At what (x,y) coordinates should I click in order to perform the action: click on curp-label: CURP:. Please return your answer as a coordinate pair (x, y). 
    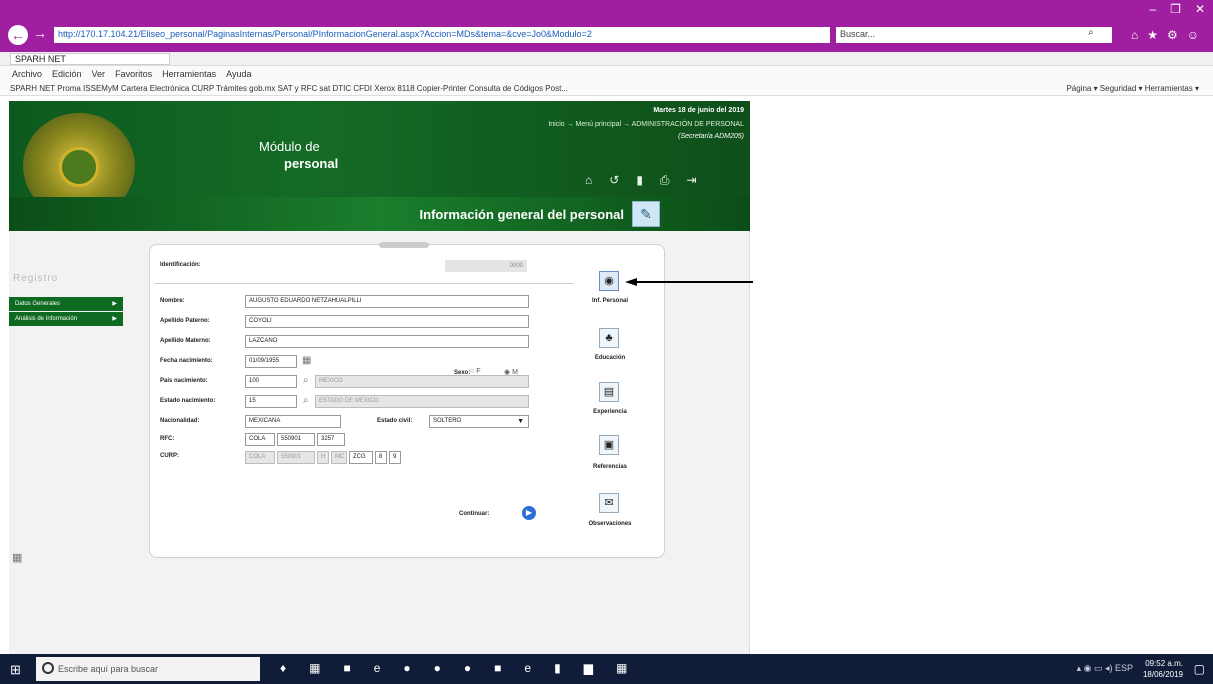
    Looking at the image, I should click on (169, 456).